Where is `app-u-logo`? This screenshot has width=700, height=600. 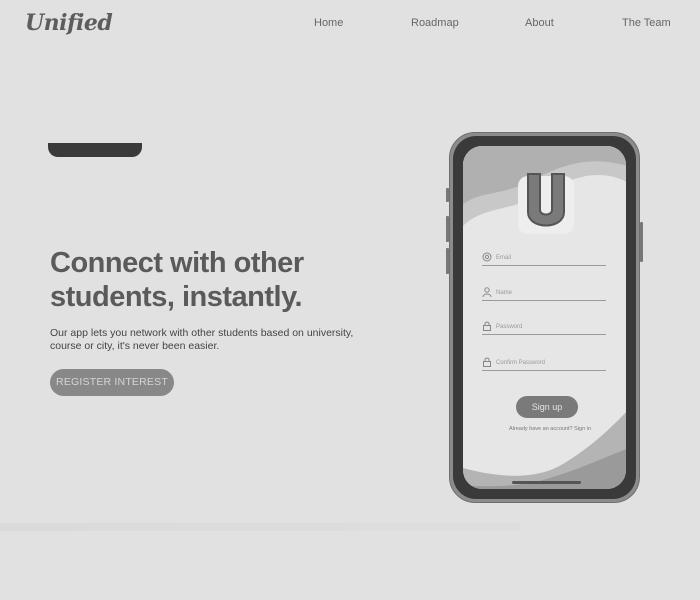
app-u-logo is located at coordinates (546, 203).